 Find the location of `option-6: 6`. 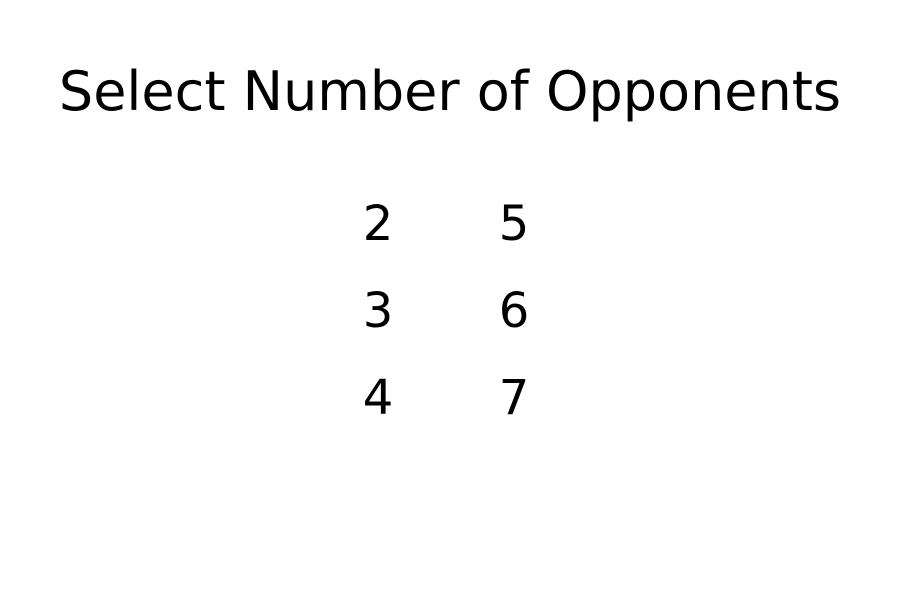

option-6: 6 is located at coordinates (514, 311).